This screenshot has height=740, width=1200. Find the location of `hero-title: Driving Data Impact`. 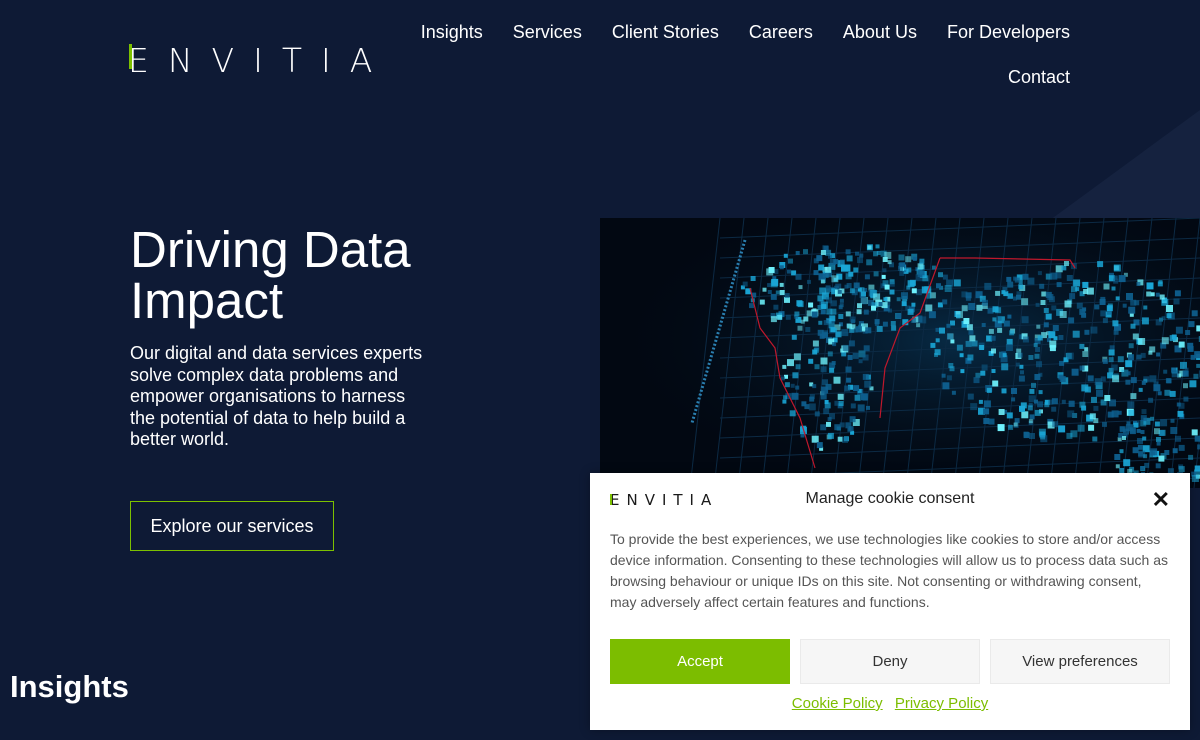

hero-title: Driving Data Impact is located at coordinates (270, 275).